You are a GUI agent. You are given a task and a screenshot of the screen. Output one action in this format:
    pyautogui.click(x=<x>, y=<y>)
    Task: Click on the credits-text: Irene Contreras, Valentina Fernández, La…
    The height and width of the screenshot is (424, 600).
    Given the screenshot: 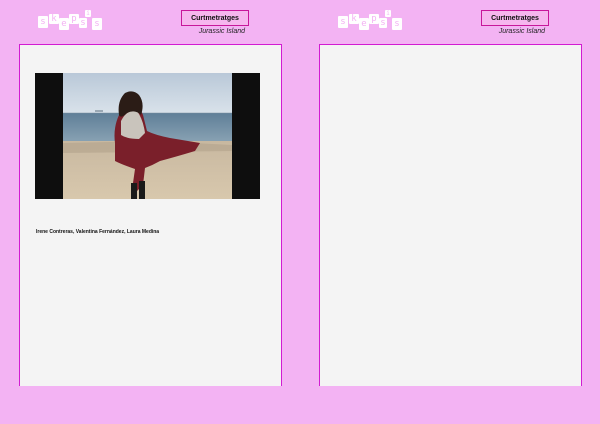 What is the action you would take?
    pyautogui.click(x=98, y=232)
    